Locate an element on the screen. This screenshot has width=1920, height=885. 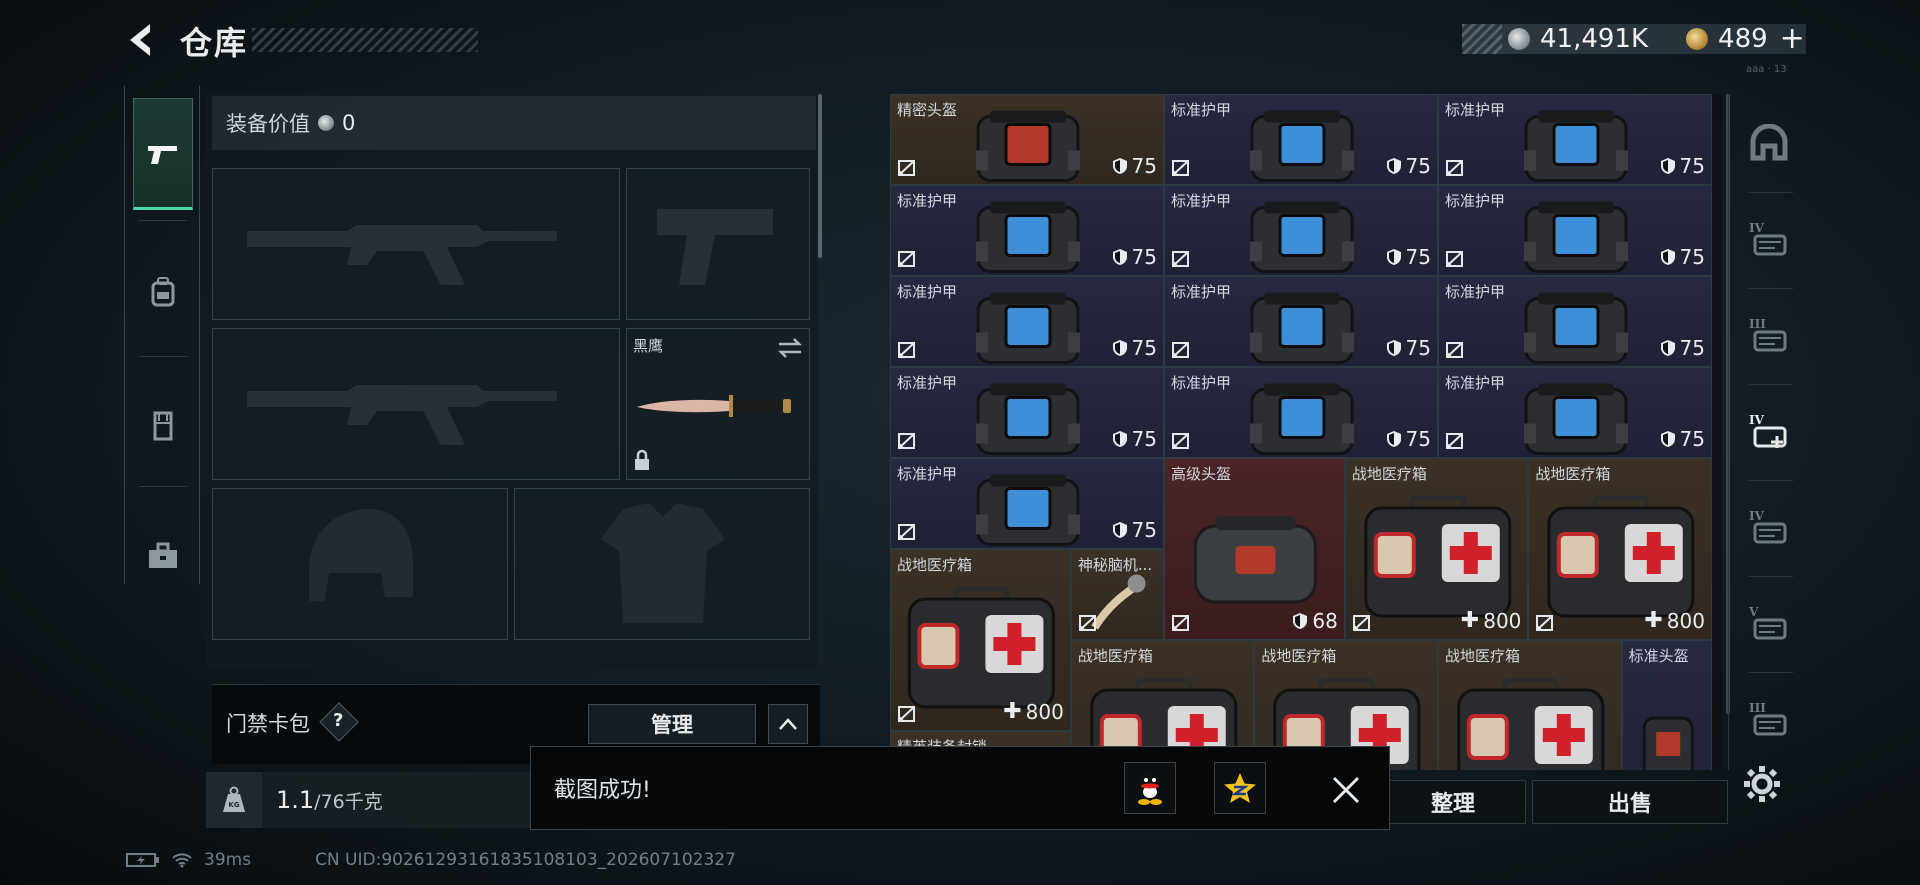
sell-button: 出售 is located at coordinates (1630, 802).